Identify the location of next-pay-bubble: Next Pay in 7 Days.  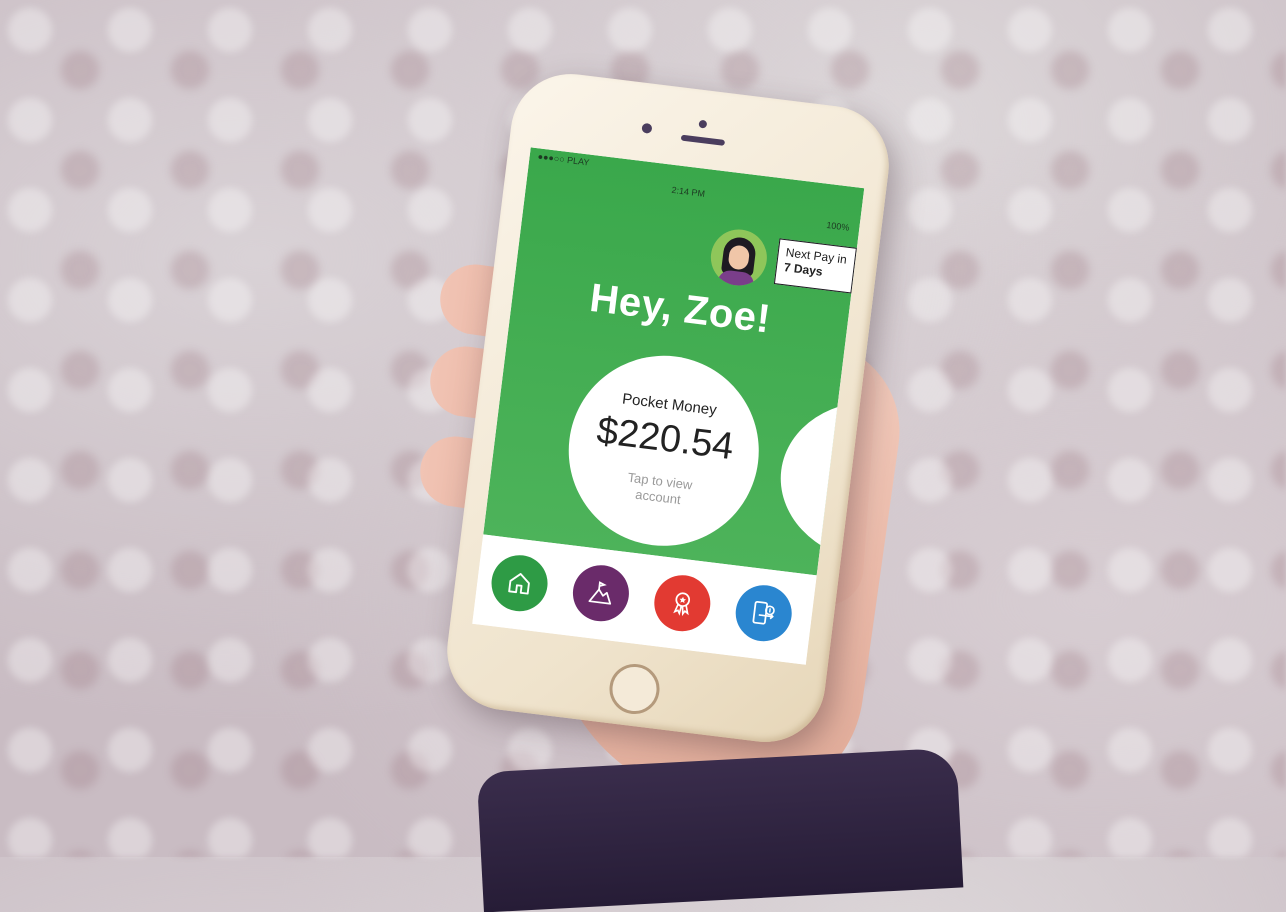
(815, 266).